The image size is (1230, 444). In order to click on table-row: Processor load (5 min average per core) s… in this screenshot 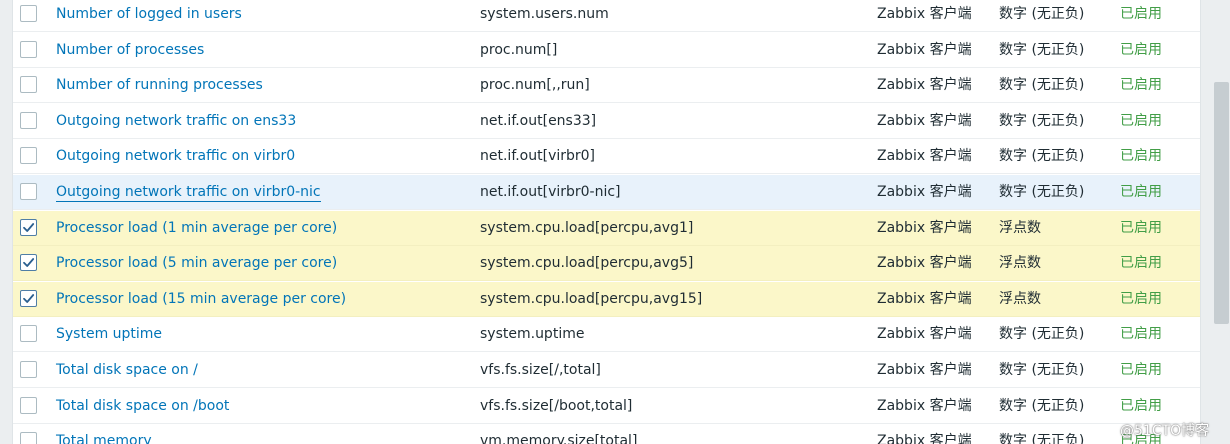, I will do `click(606, 263)`.